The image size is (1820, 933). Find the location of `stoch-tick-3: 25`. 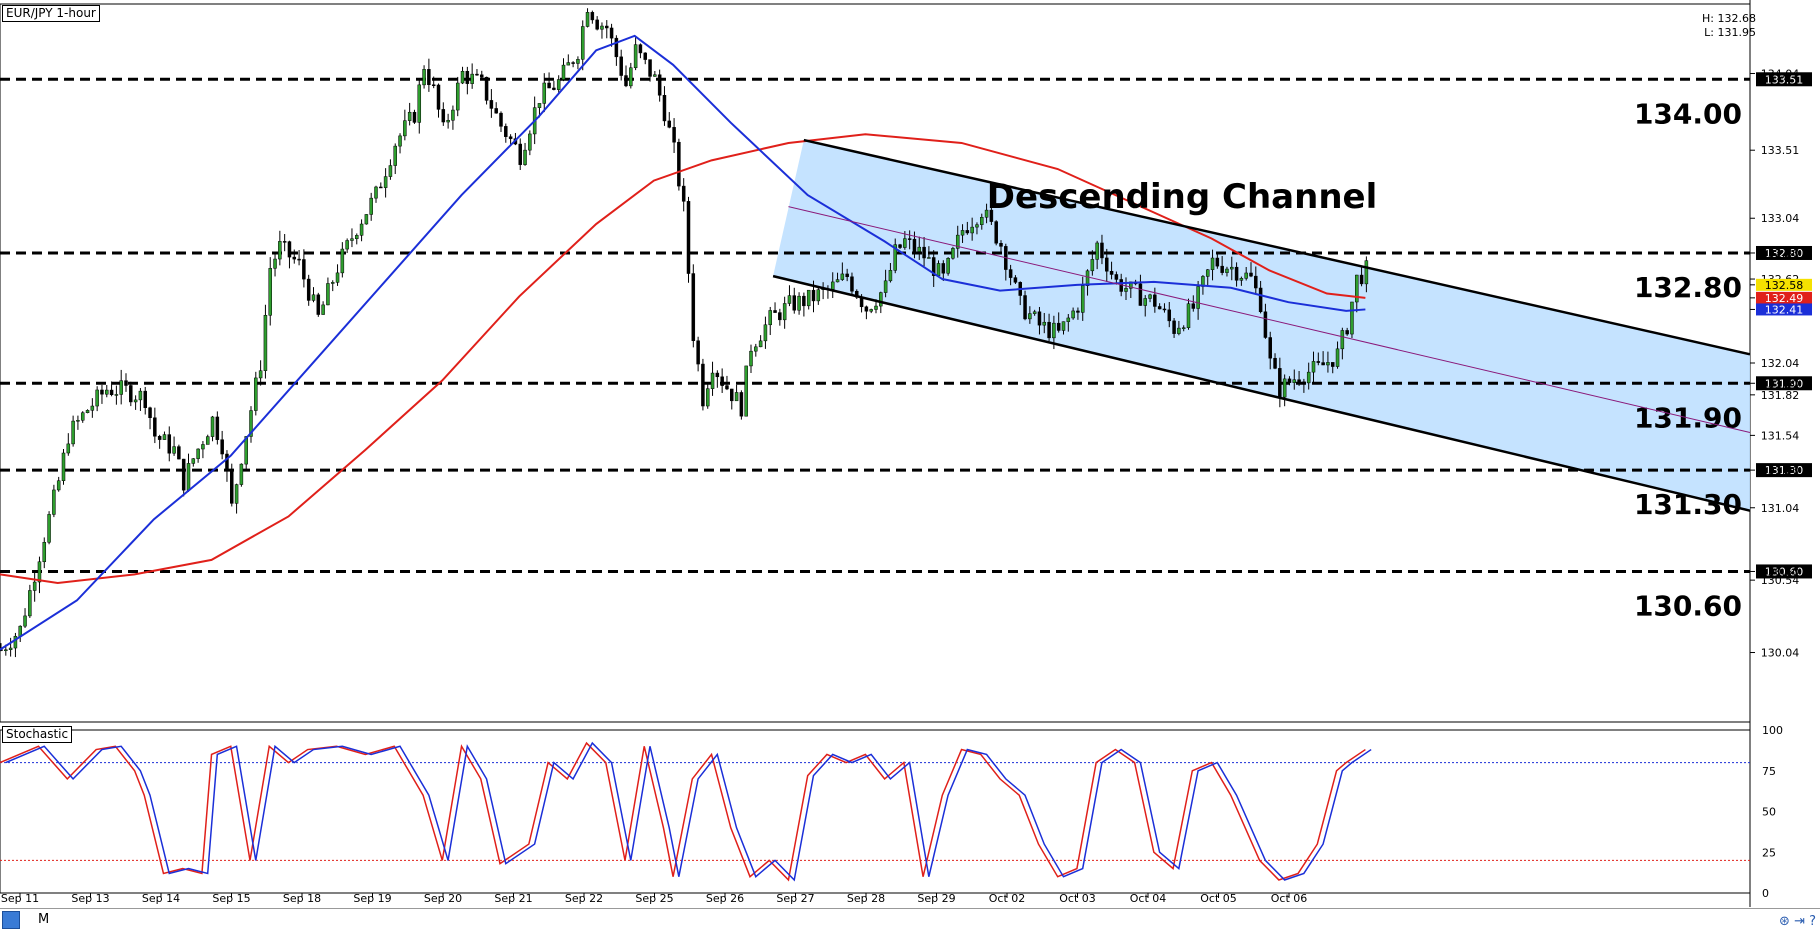

stoch-tick-3: 25 is located at coordinates (1769, 852).